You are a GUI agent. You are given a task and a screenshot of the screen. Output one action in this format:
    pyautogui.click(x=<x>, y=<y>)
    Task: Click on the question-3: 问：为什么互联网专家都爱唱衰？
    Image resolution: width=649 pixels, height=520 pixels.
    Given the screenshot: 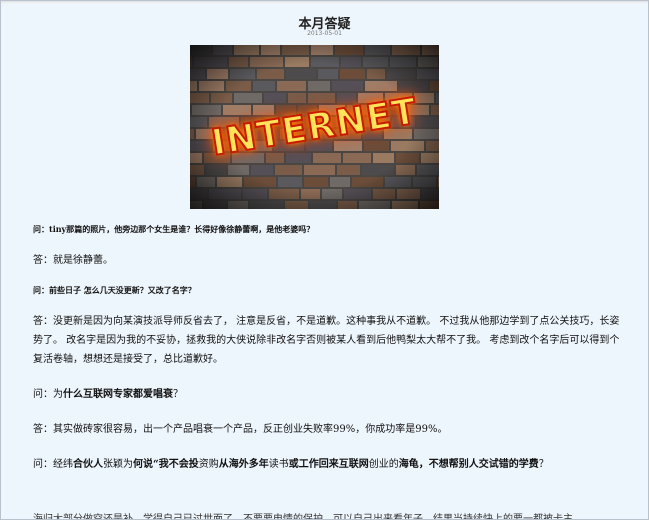 What is the action you would take?
    pyautogui.click(x=328, y=394)
    